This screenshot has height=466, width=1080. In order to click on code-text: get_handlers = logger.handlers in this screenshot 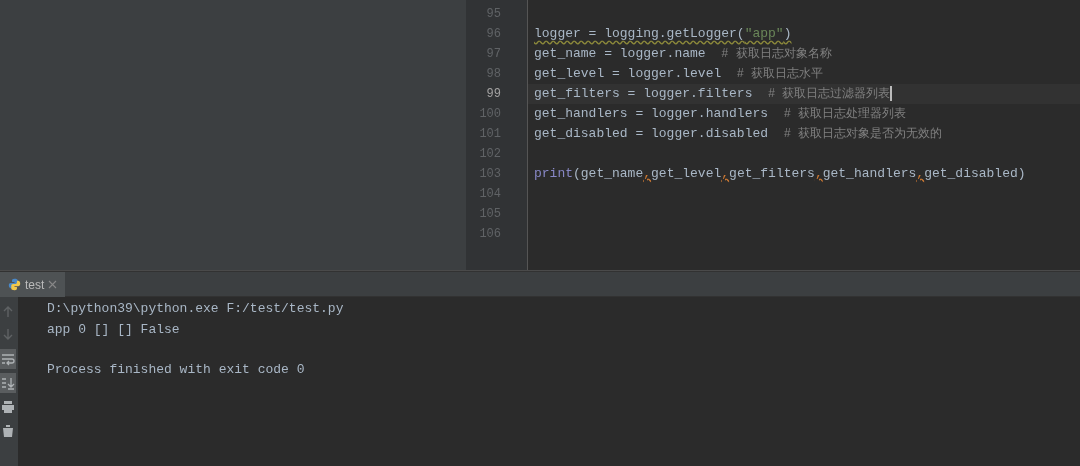, I will do `click(652, 113)`.